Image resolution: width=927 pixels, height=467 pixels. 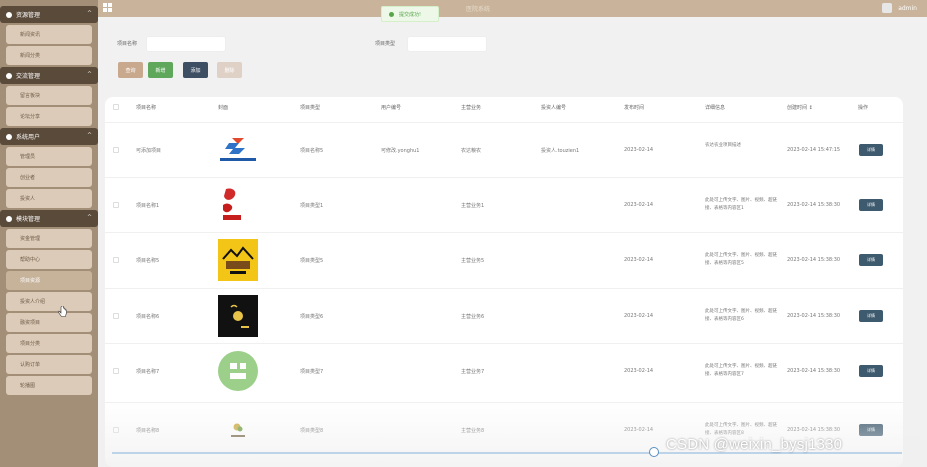 What do you see at coordinates (146, 108) in the screenshot?
I see `header-project-name: 项目名称` at bounding box center [146, 108].